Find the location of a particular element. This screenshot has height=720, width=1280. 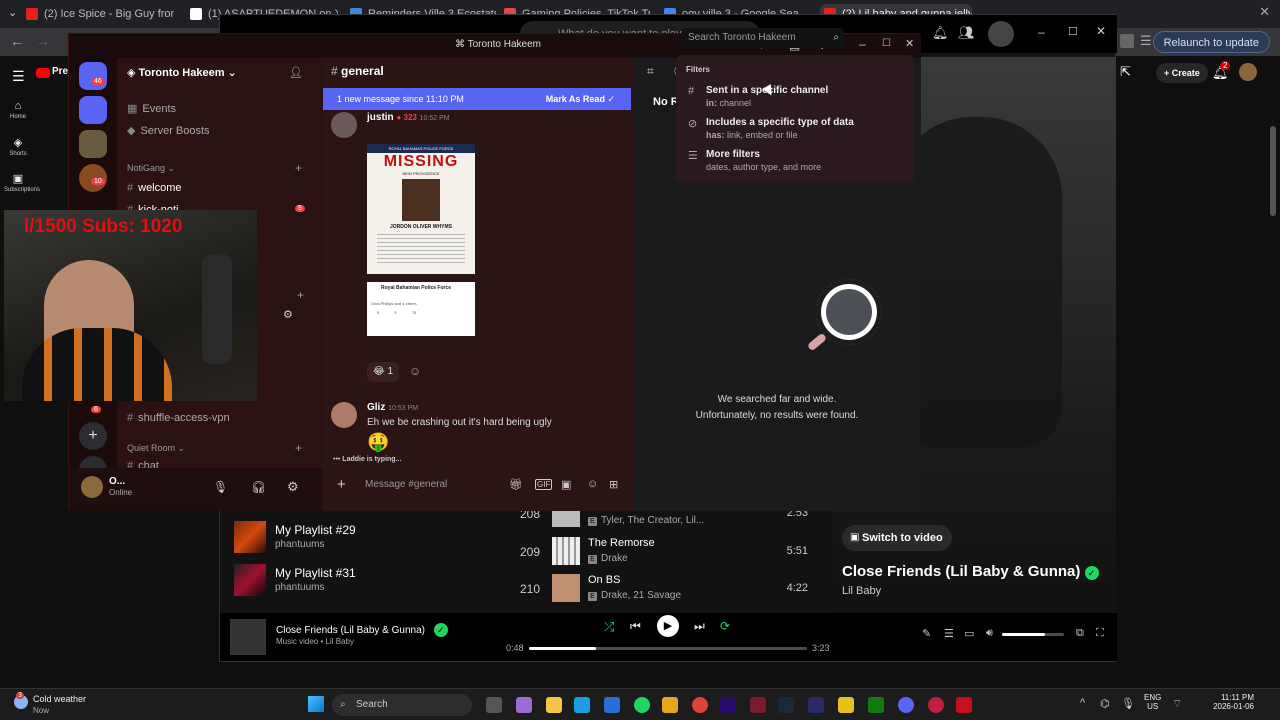

obs-icon is located at coordinates (816, 705).